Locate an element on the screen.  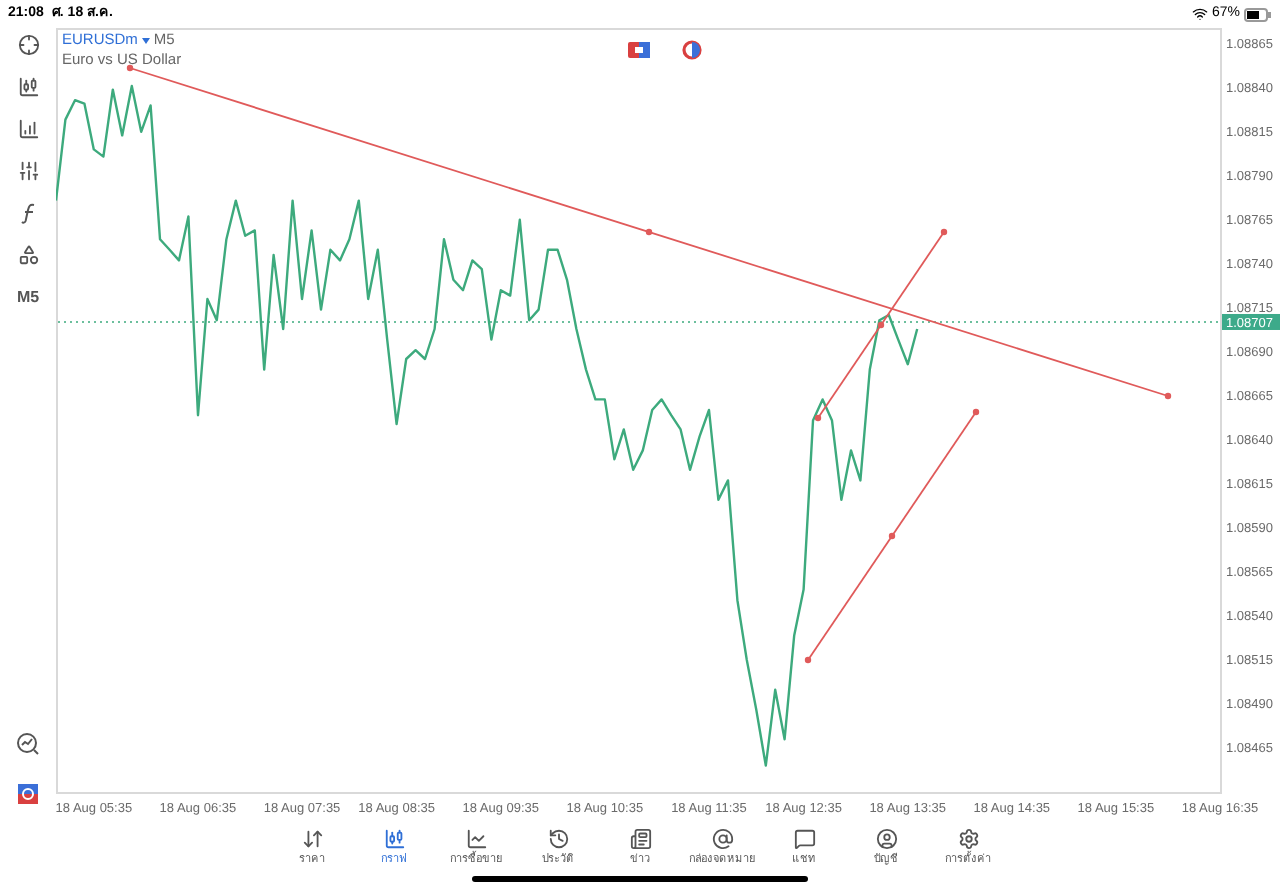
timeframe-button: M5 is located at coordinates (28, 298).